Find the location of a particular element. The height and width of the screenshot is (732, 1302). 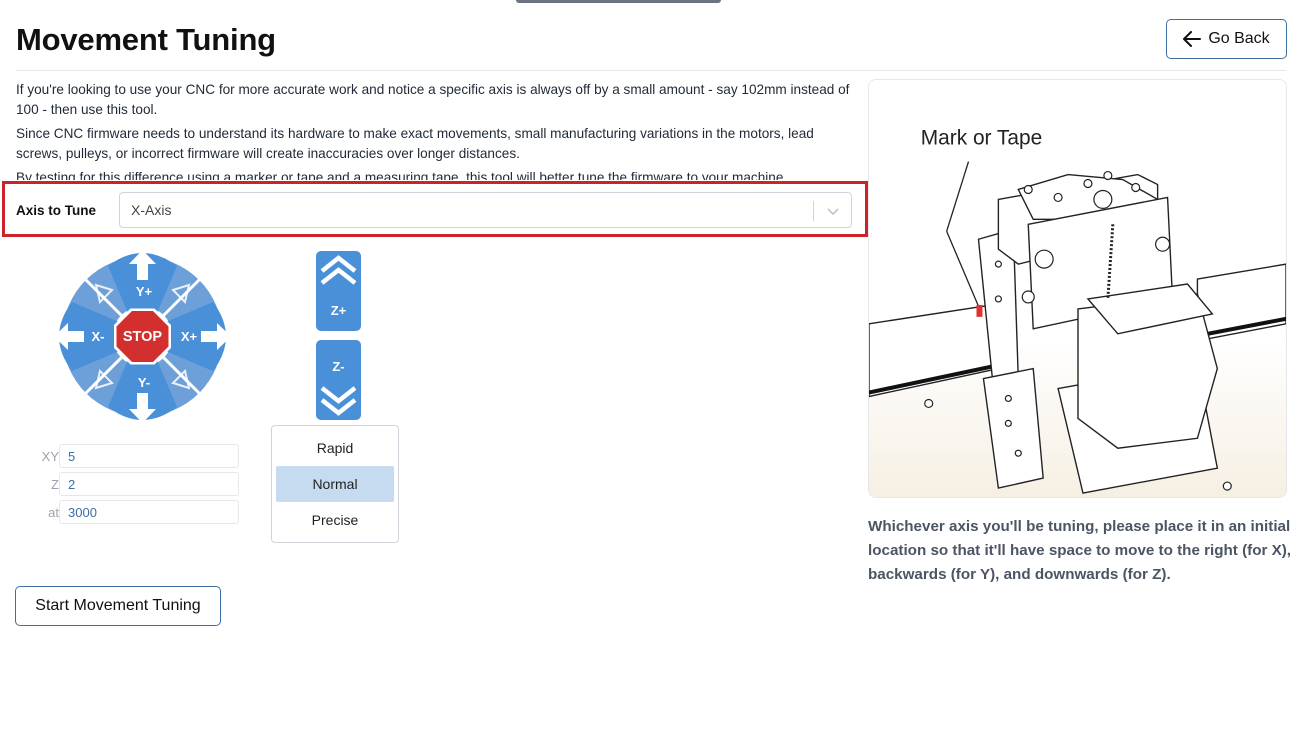

xy-step-row: XY is located at coordinates (135, 456).